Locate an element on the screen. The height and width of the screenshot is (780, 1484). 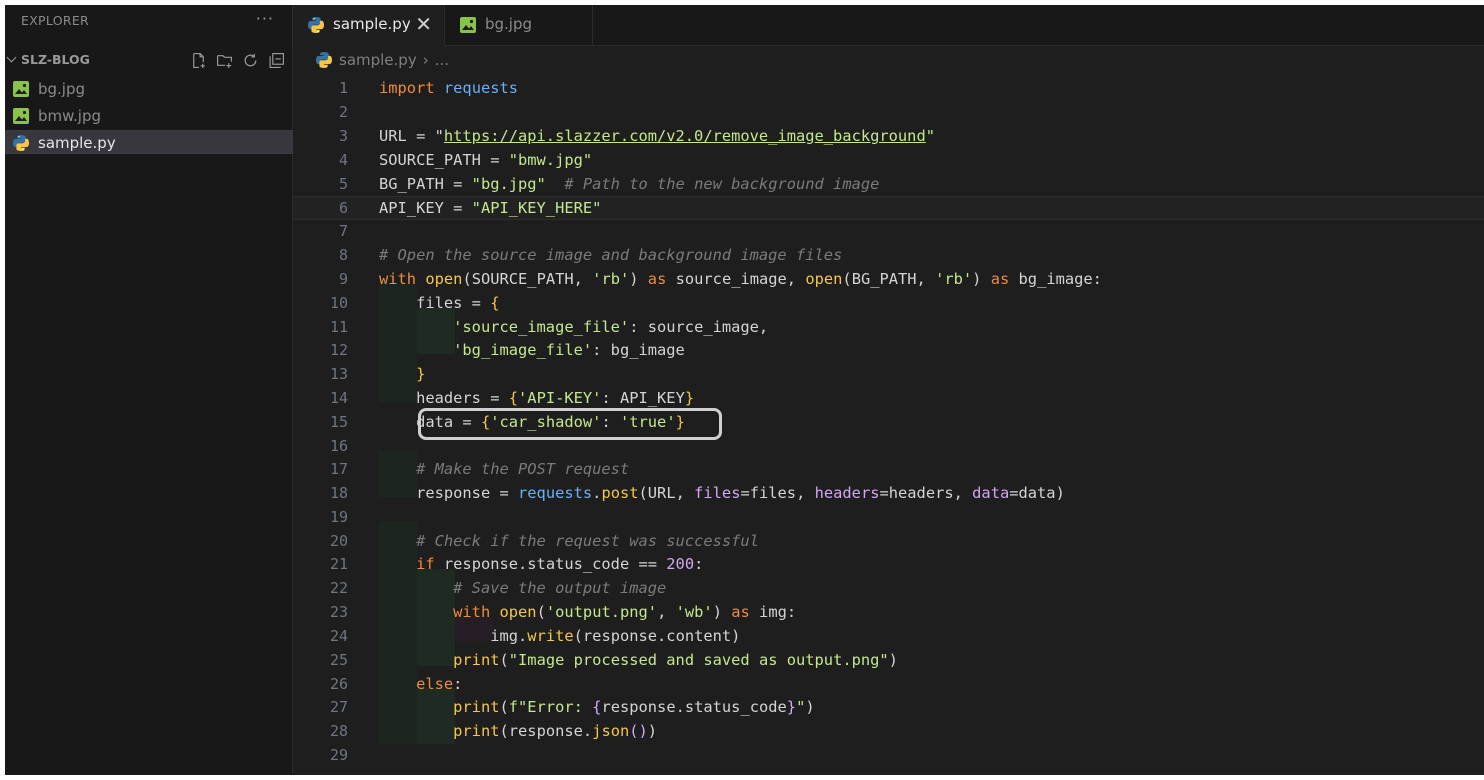
code-line: 21 if response.status_code == 200: is located at coordinates (888, 565).